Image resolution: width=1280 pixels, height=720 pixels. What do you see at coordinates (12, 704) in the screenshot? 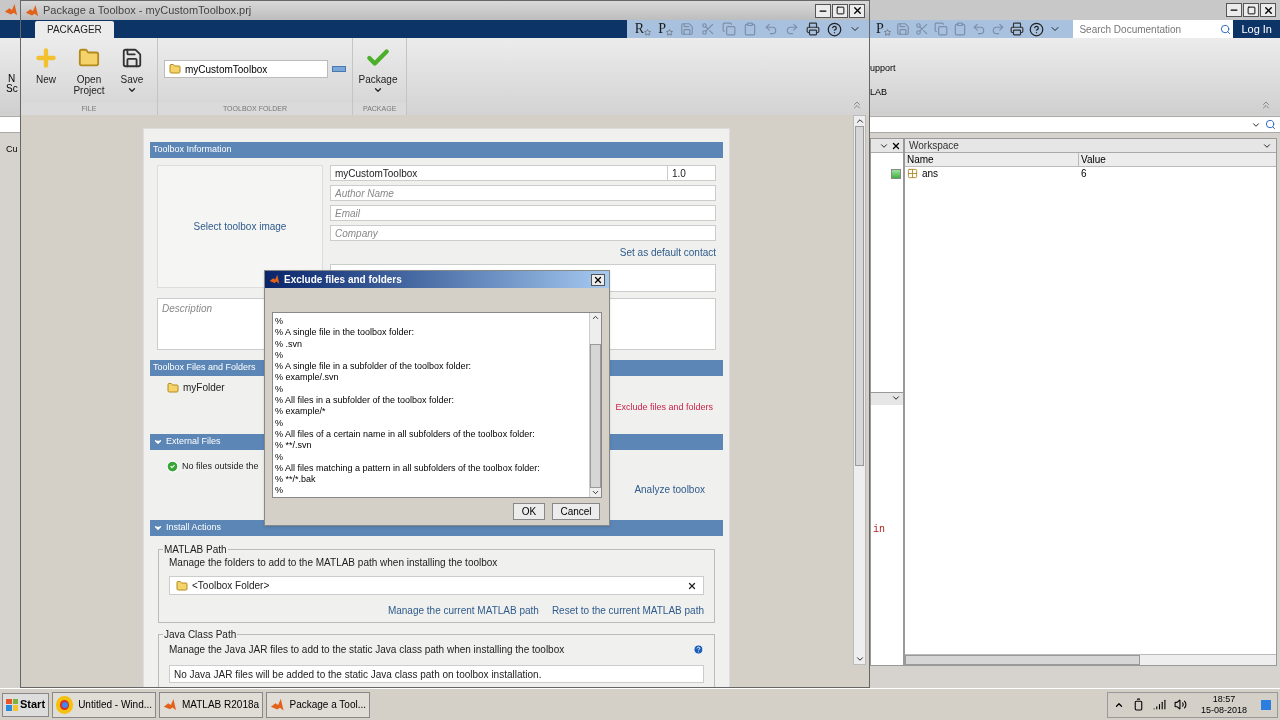
I see `windows-logo-icon` at bounding box center [12, 704].